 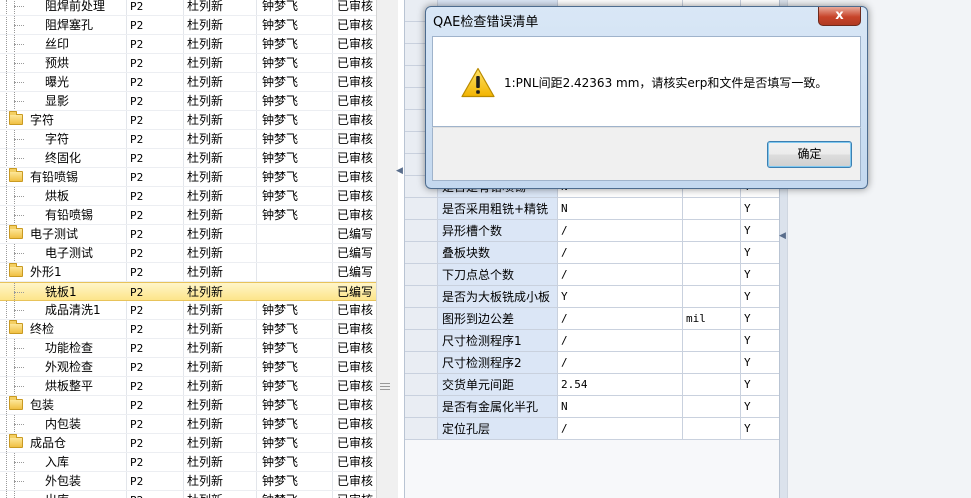 I want to click on tree-row: 电子测试 P2 杜列新 已编写, so click(x=188, y=253).